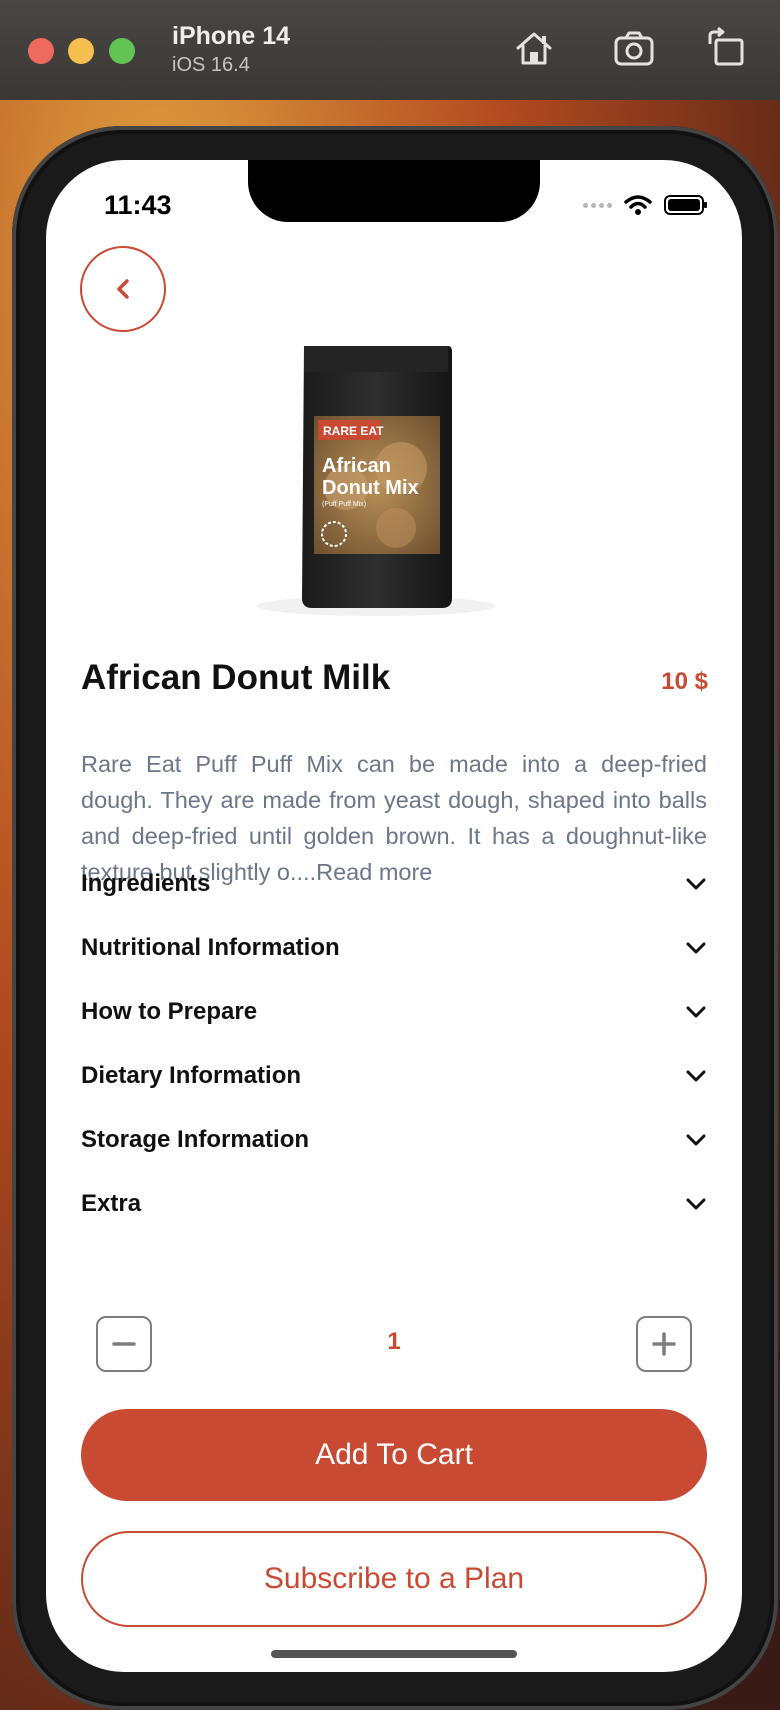 This screenshot has height=1710, width=780. Describe the element at coordinates (390, 50) in the screenshot. I see `simulator-title-bar: iPhone 14 iOS 16.4` at that location.